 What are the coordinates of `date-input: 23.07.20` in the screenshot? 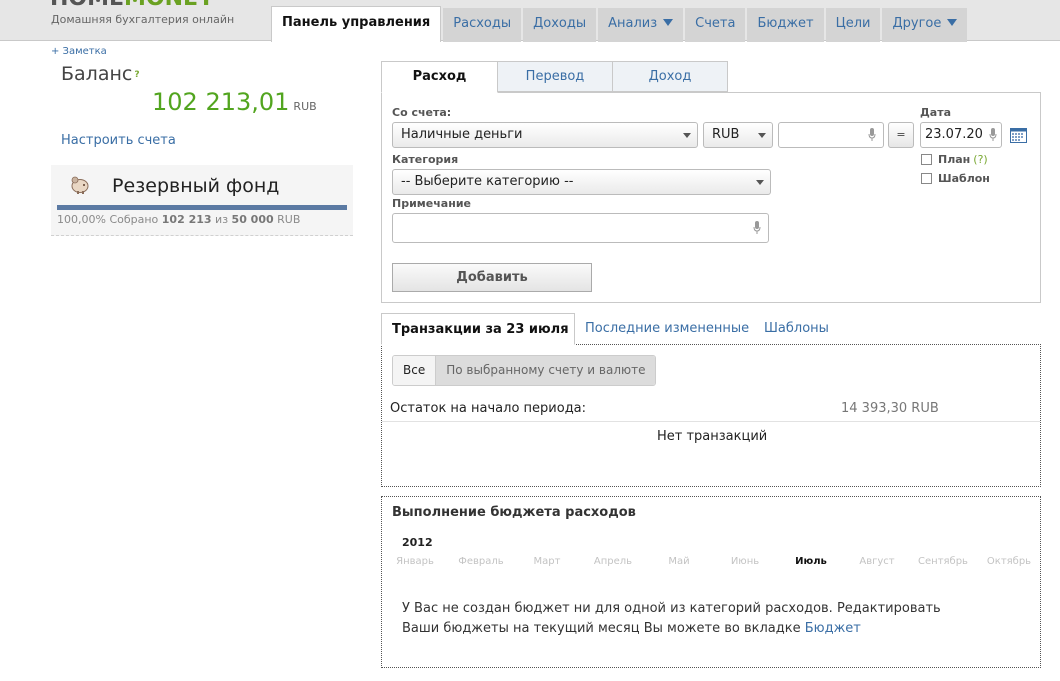 It's located at (961, 135).